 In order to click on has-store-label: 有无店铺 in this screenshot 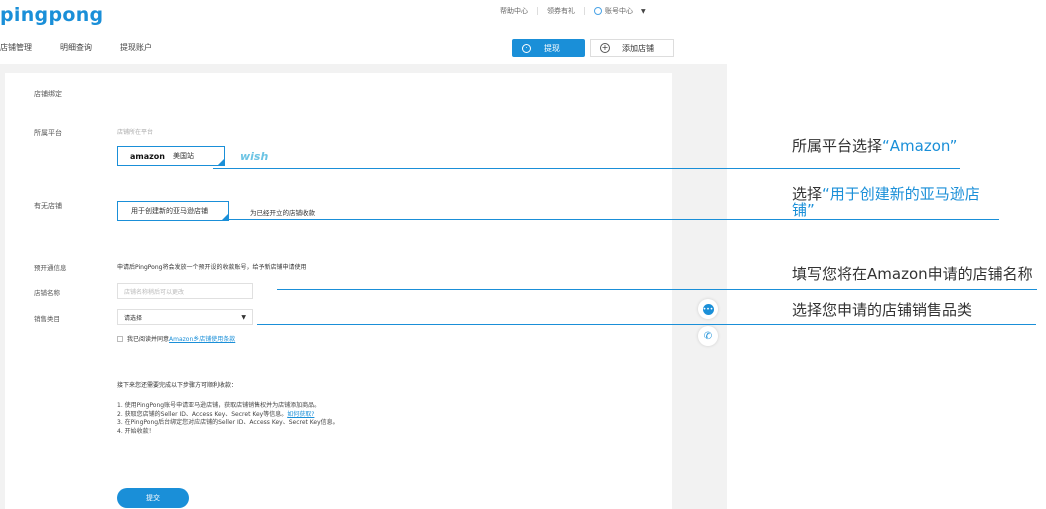, I will do `click(48, 206)`.